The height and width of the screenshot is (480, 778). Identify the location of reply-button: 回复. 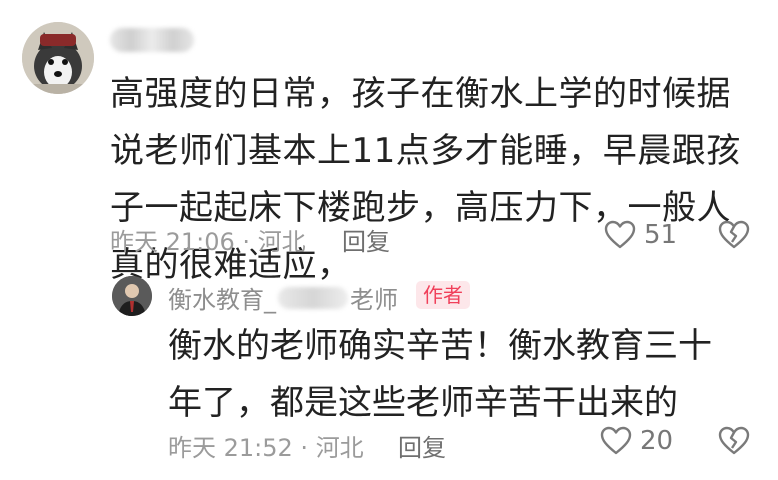
(366, 239).